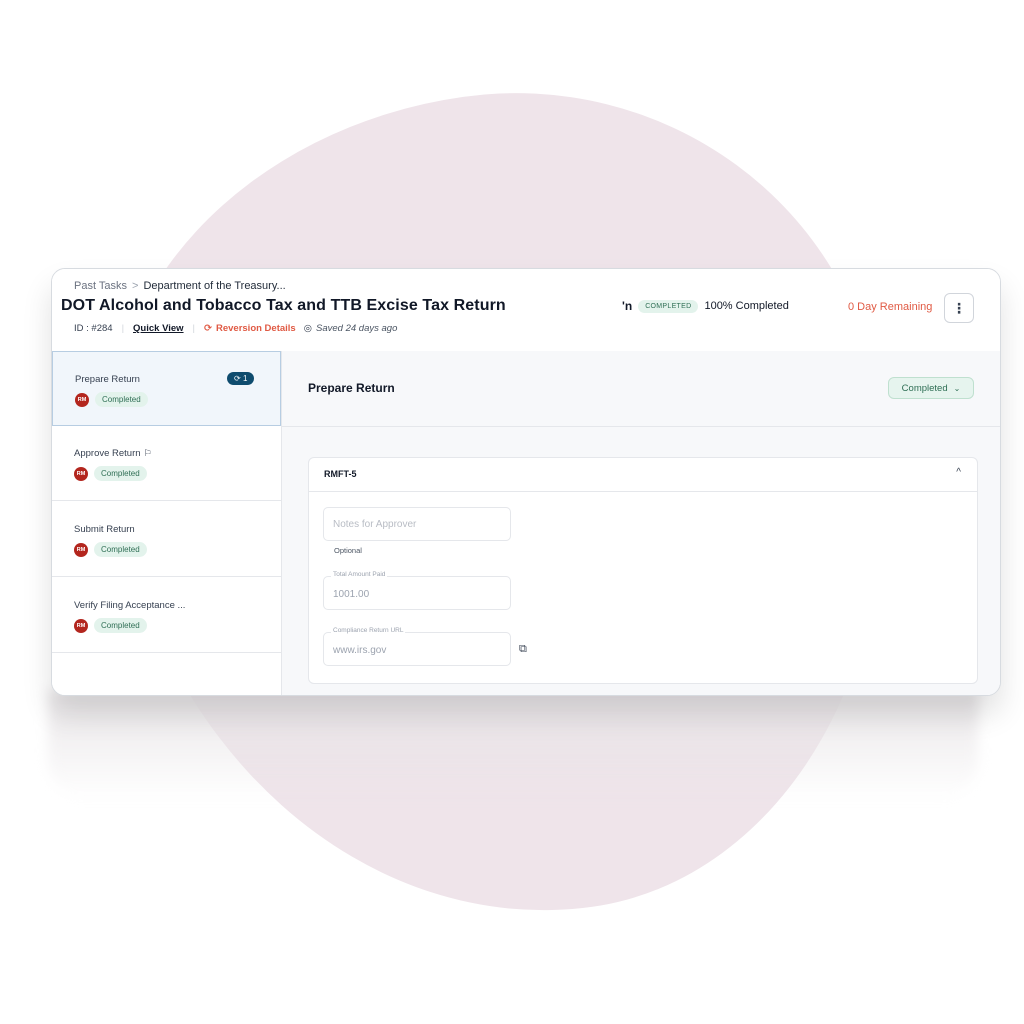  Describe the element at coordinates (890, 307) in the screenshot. I see `days-remaining: 0 Day Remaining` at that location.